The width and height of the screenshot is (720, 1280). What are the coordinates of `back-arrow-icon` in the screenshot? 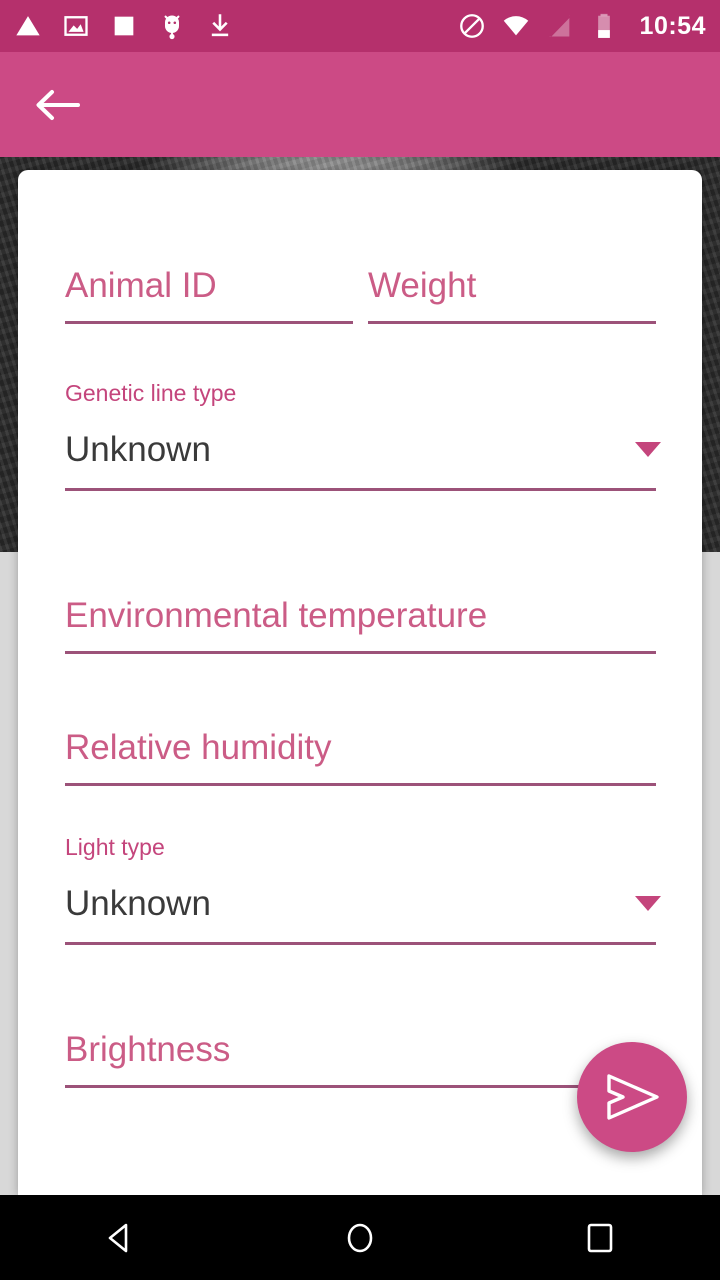 It's located at (58, 104).